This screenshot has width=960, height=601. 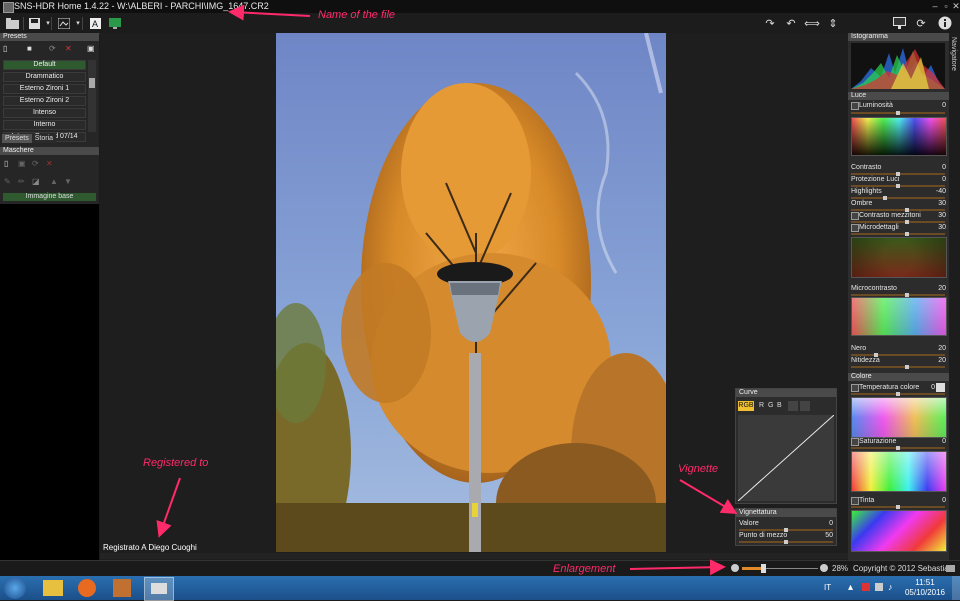 I want to click on nero-slider, so click(x=898, y=355).